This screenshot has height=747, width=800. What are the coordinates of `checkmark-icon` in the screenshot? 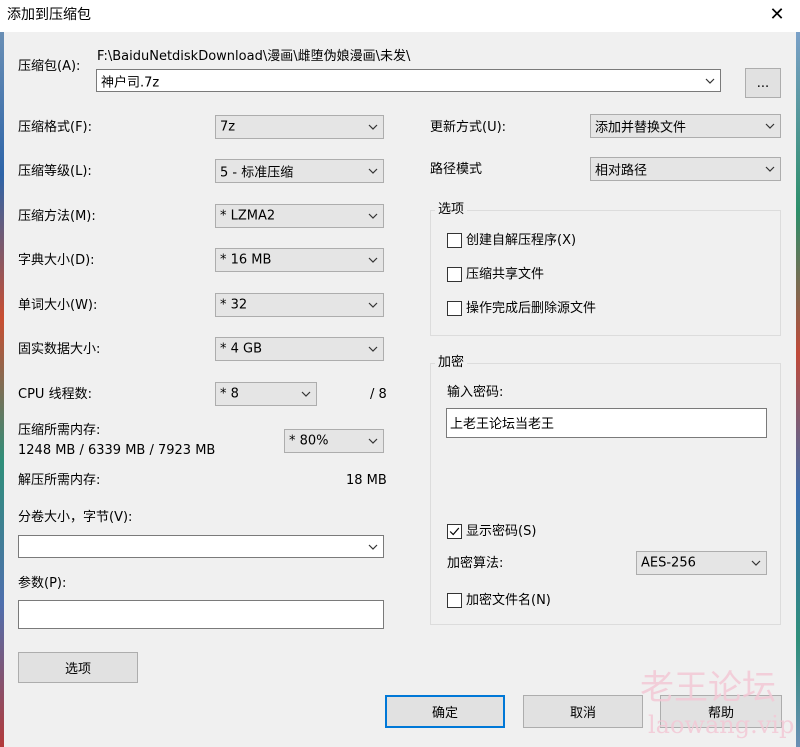 It's located at (454, 531).